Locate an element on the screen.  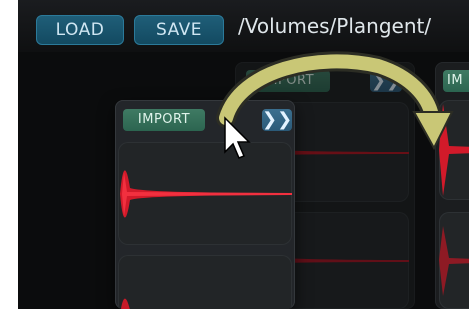
import-button-right: IM is located at coordinates (456, 81).